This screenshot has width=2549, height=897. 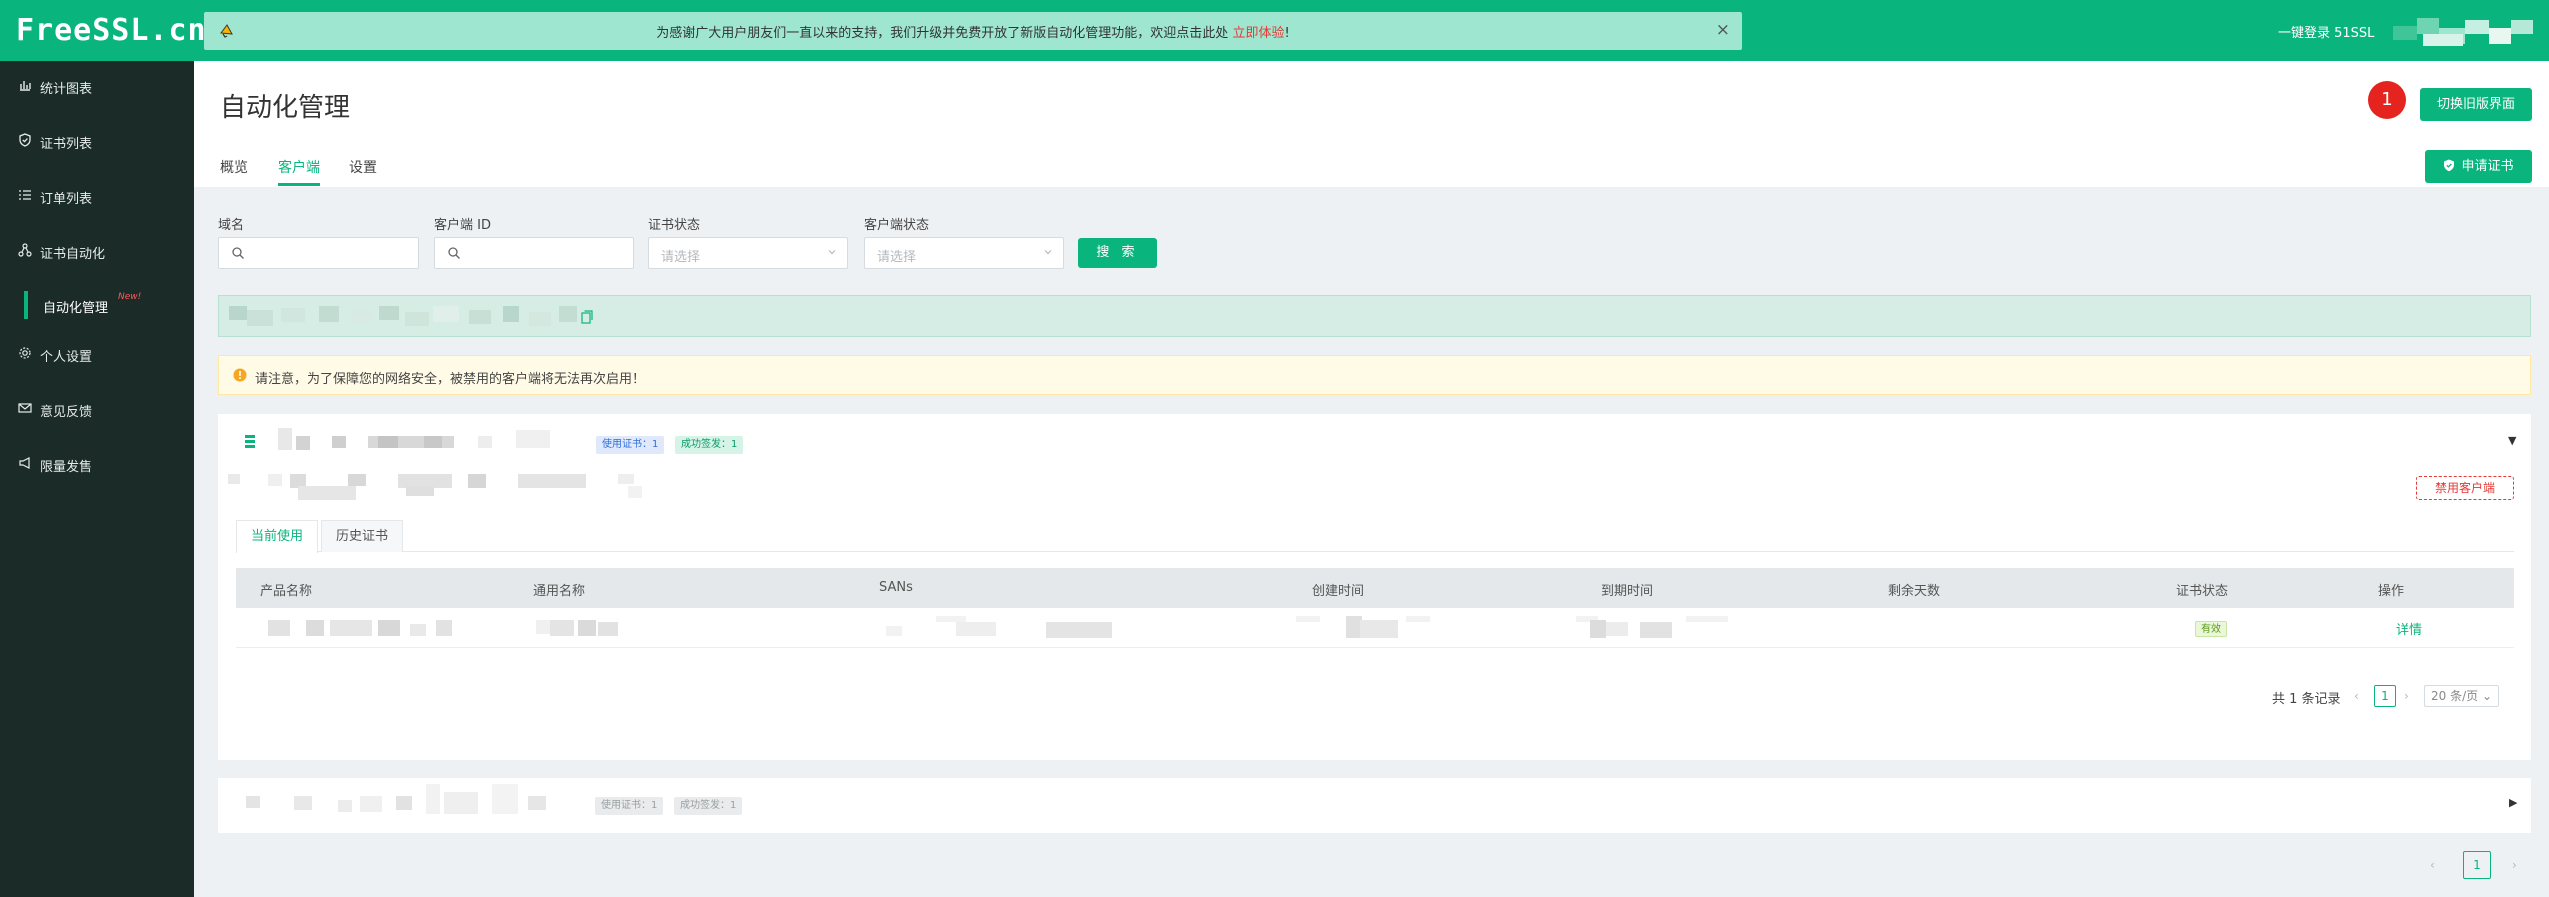 I want to click on announcement-link: 立即体验, so click(x=1258, y=33).